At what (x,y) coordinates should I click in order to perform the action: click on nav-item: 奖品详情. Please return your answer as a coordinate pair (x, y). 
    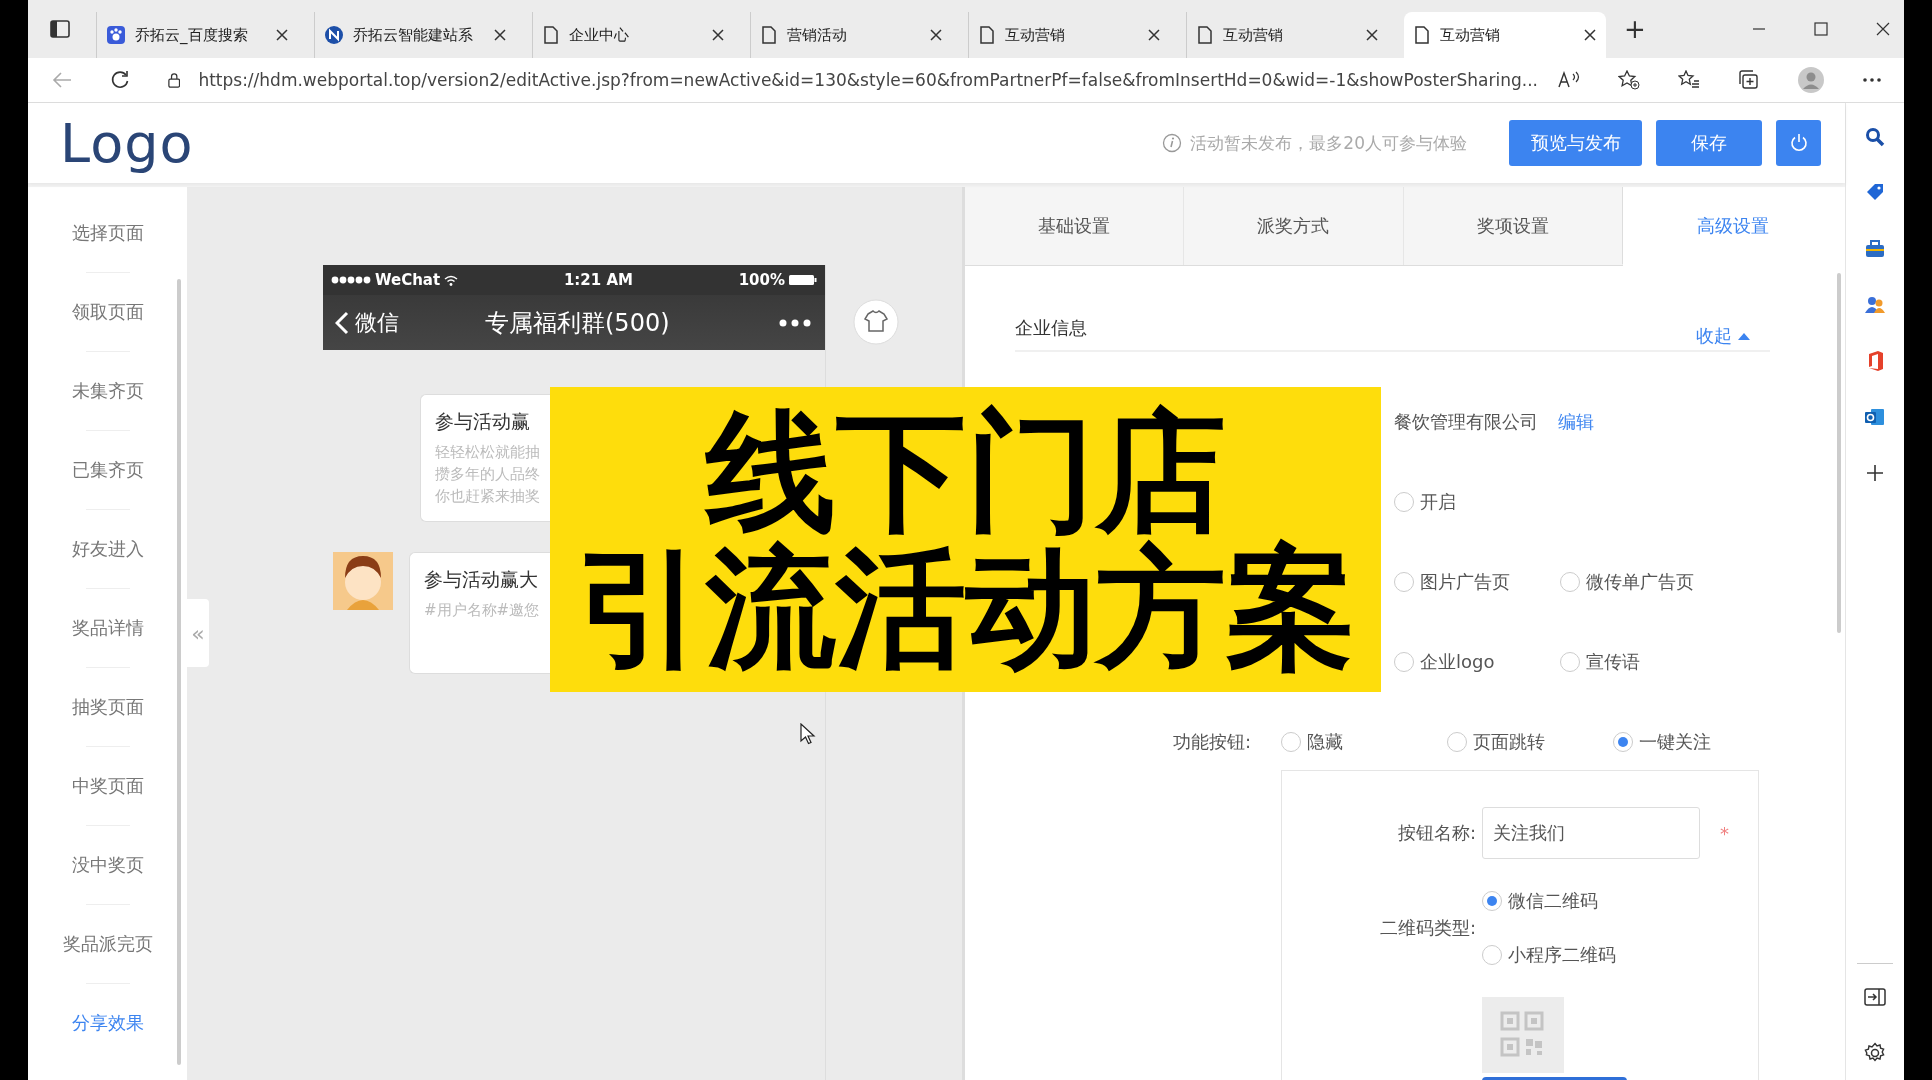
    Looking at the image, I should click on (107, 628).